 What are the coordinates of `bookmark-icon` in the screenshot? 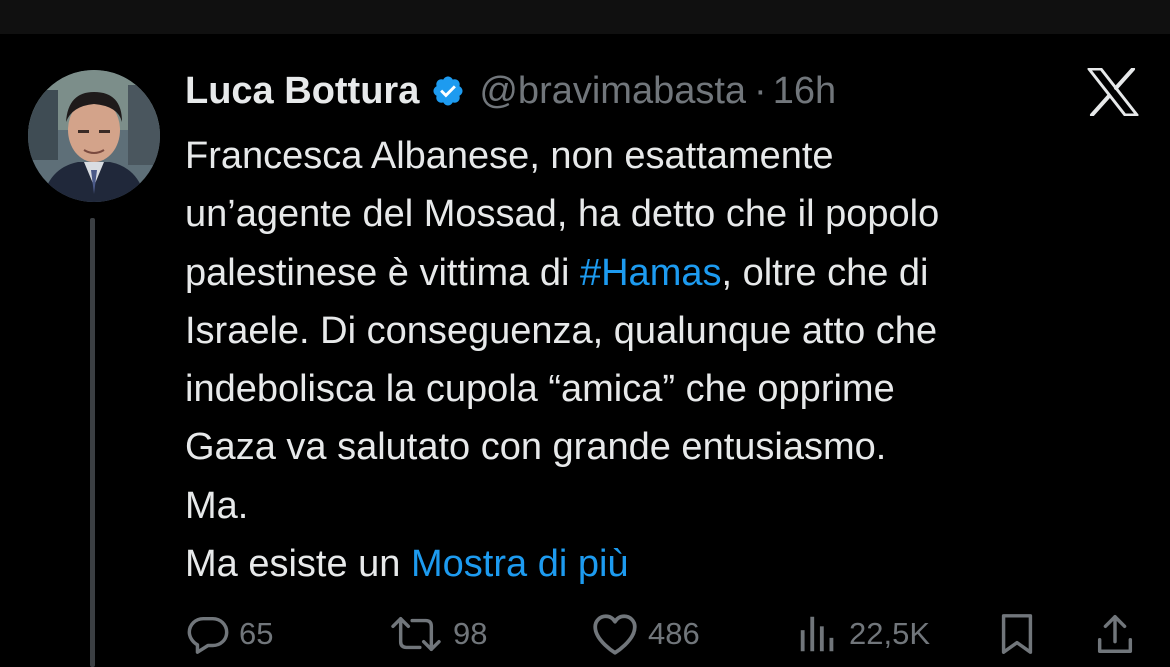 It's located at (1017, 634).